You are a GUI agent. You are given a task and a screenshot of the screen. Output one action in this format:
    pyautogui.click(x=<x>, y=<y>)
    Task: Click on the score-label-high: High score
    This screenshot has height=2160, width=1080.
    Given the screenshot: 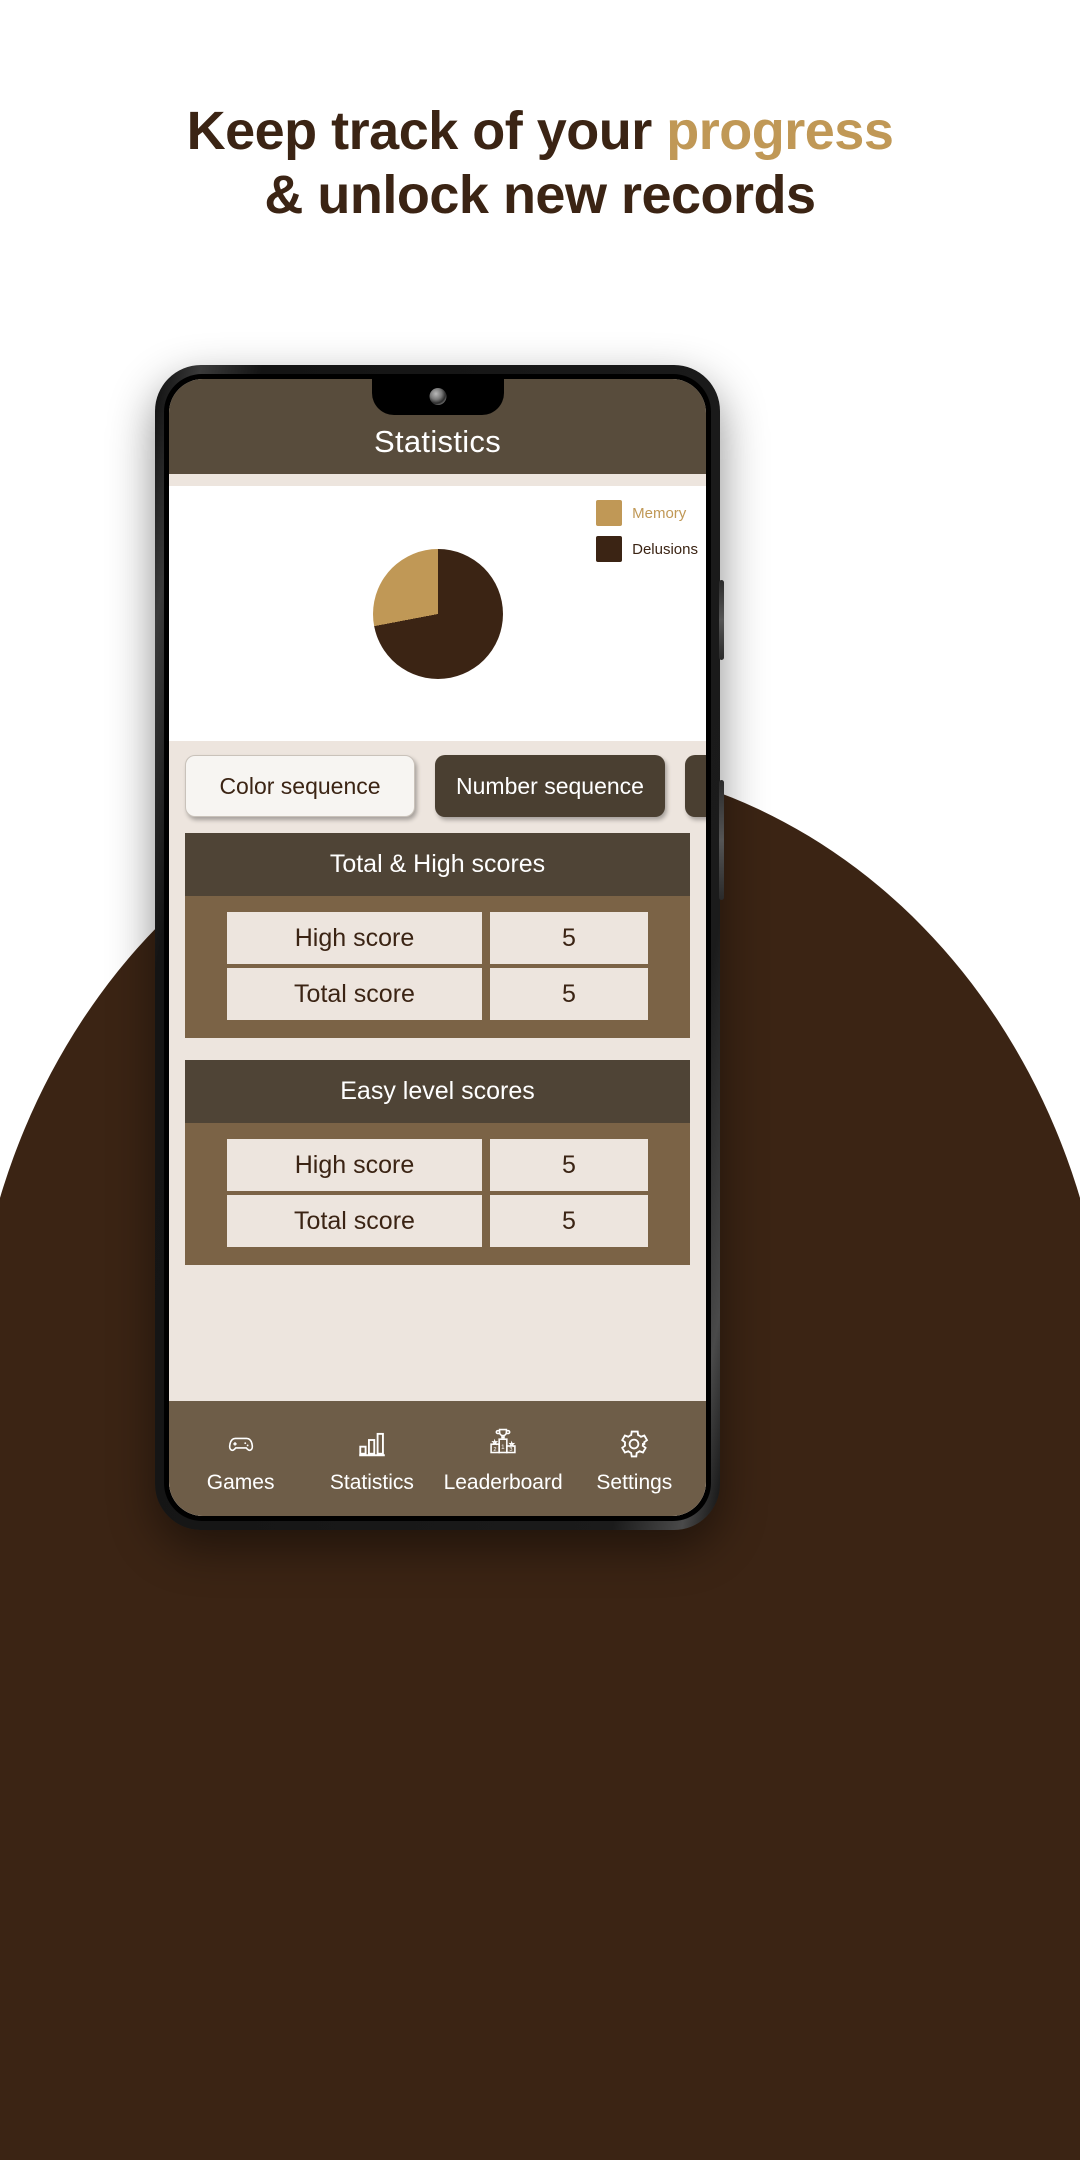 What is the action you would take?
    pyautogui.click(x=354, y=938)
    